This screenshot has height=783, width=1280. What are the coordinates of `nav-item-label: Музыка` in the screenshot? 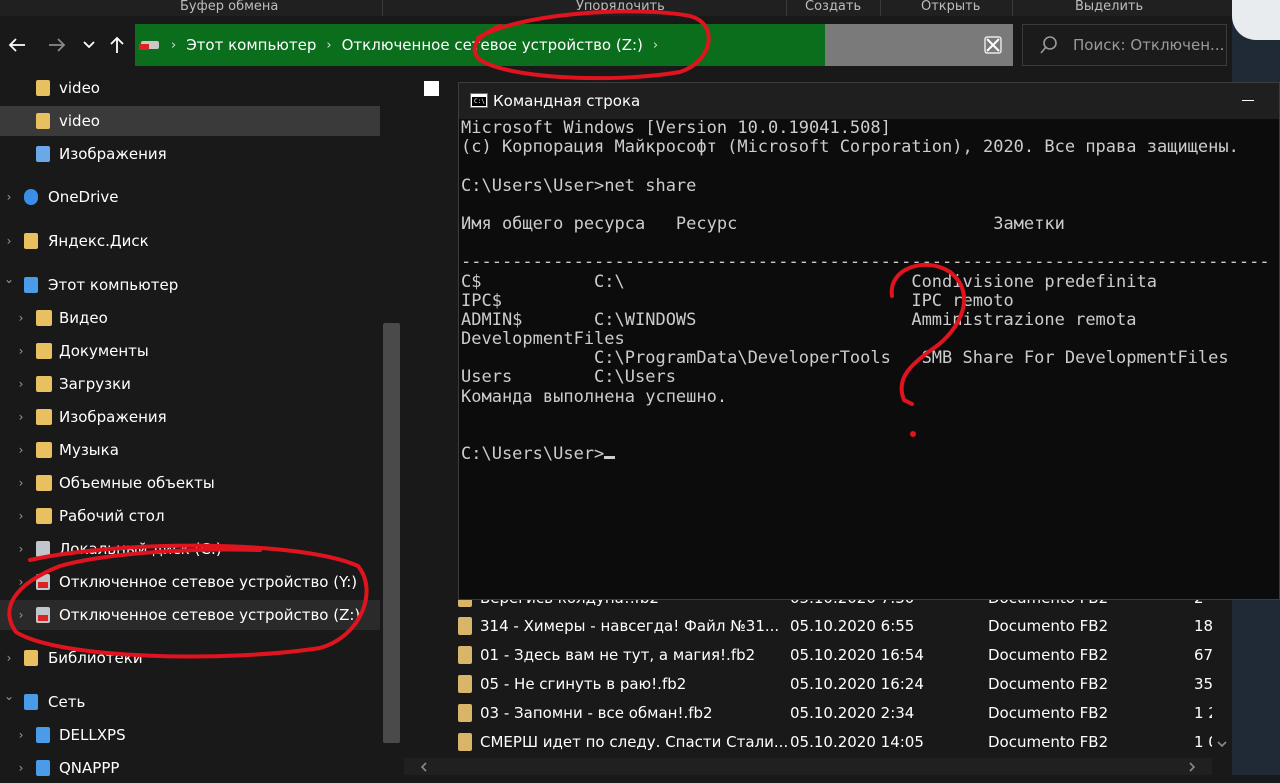 It's located at (89, 450).